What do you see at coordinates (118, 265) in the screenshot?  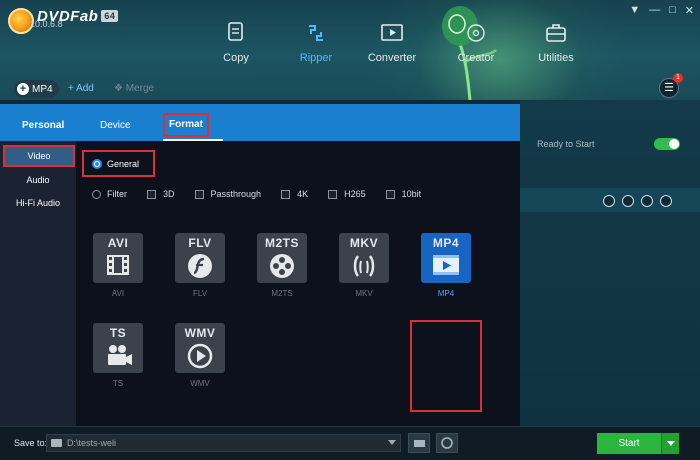 I see `format-avi: AVI AVI` at bounding box center [118, 265].